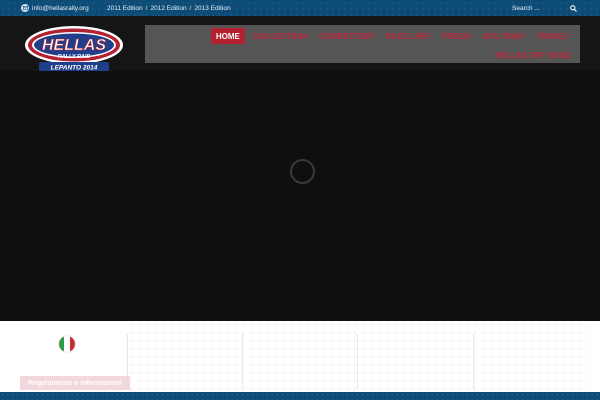 The image size is (600, 400). I want to click on email-link: info@hellasrally.org, so click(55, 8).